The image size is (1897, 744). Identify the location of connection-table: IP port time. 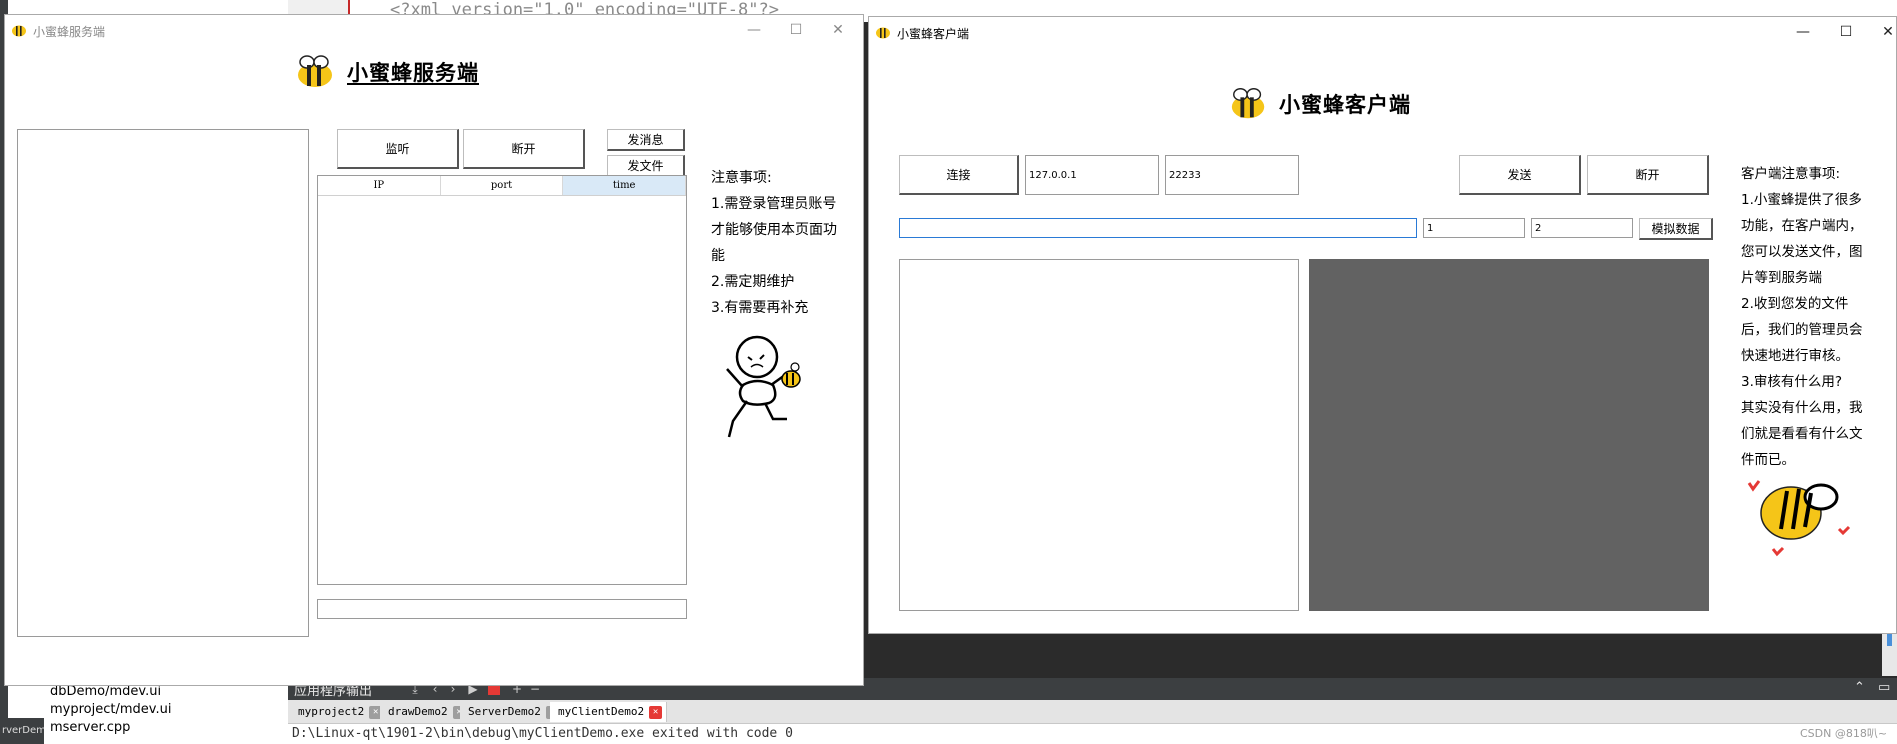
(502, 380).